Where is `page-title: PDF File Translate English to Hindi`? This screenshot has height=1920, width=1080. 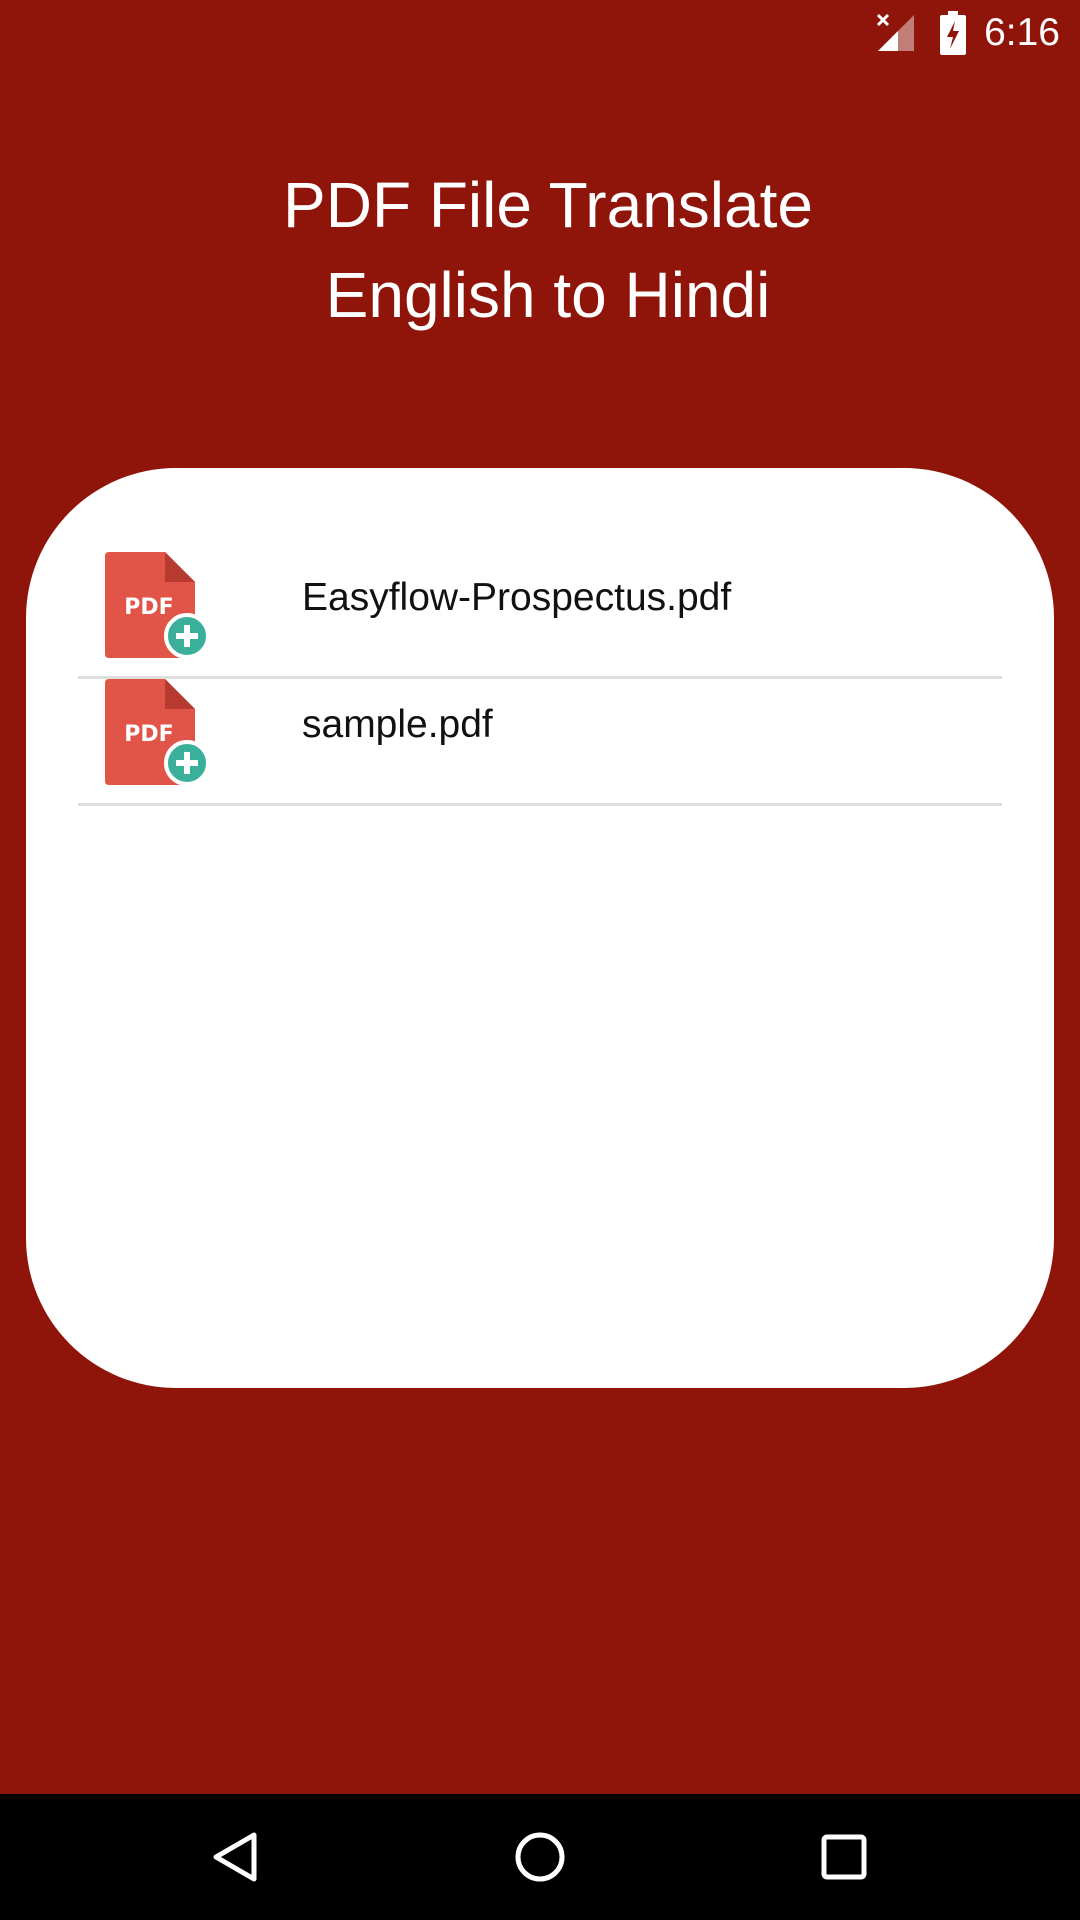
page-title: PDF File Translate English to Hindi is located at coordinates (540, 250).